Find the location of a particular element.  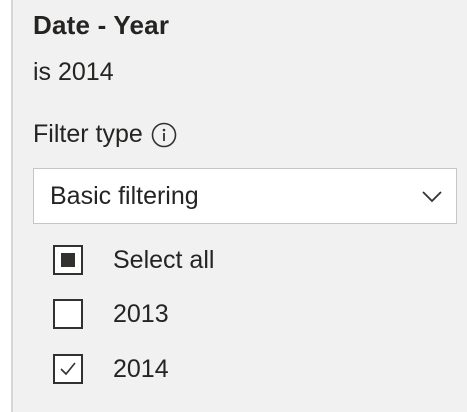

option-label: 2013 is located at coordinates (141, 313).